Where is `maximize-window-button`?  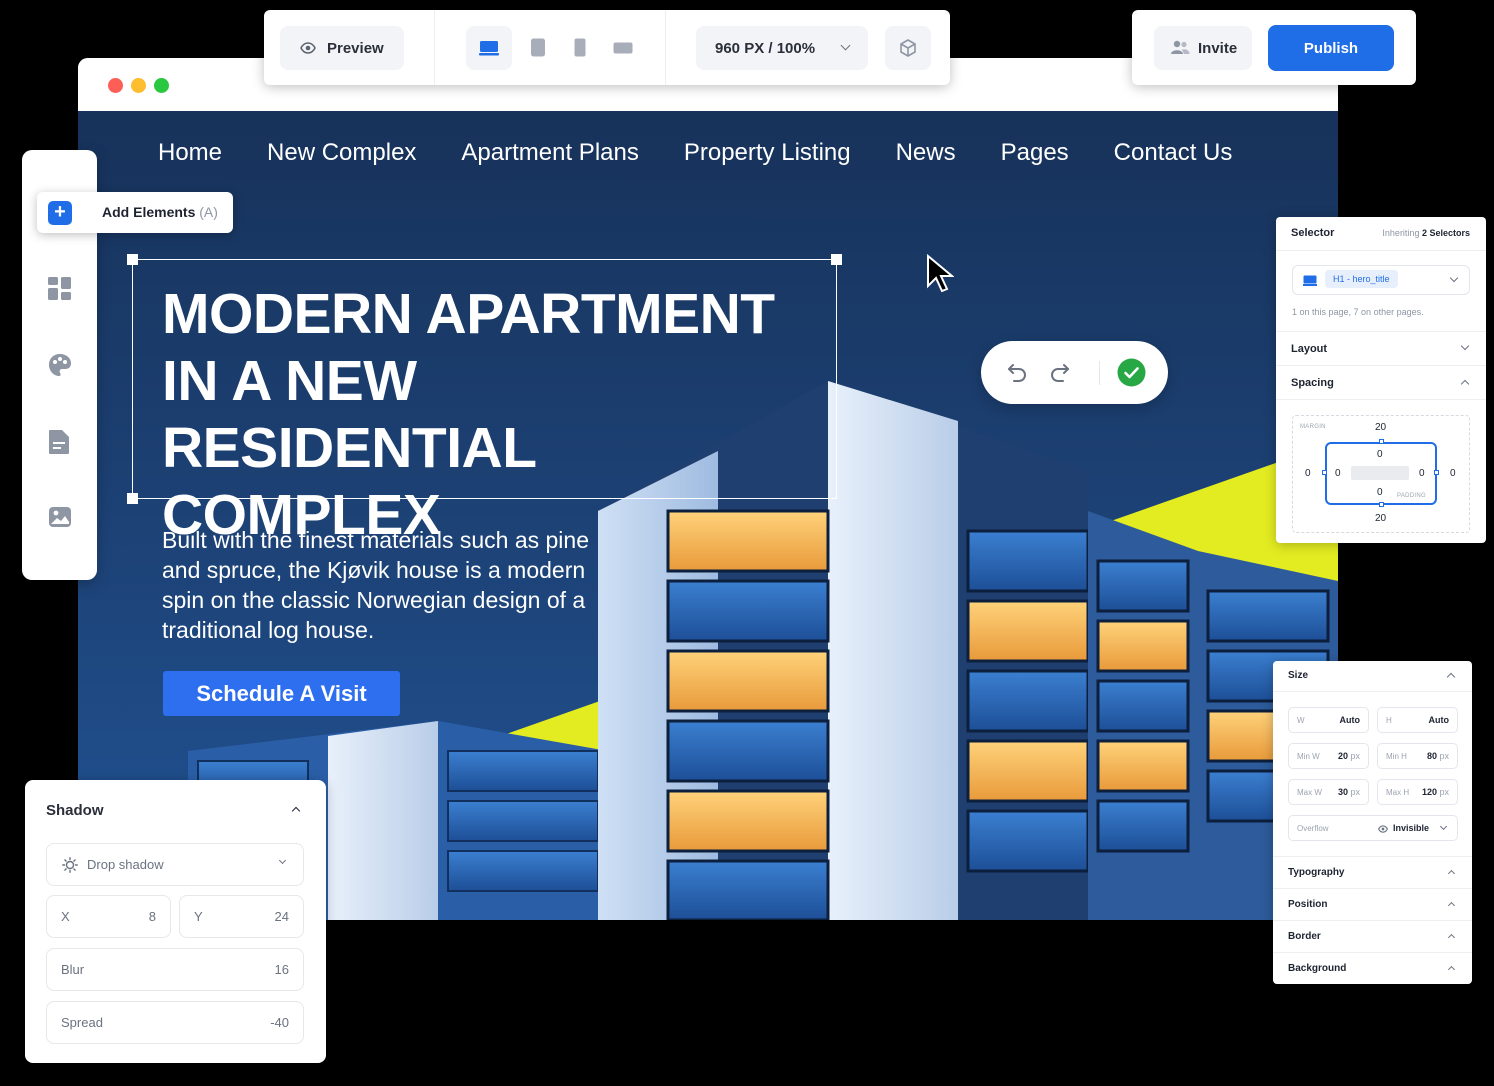 maximize-window-button is located at coordinates (161, 85).